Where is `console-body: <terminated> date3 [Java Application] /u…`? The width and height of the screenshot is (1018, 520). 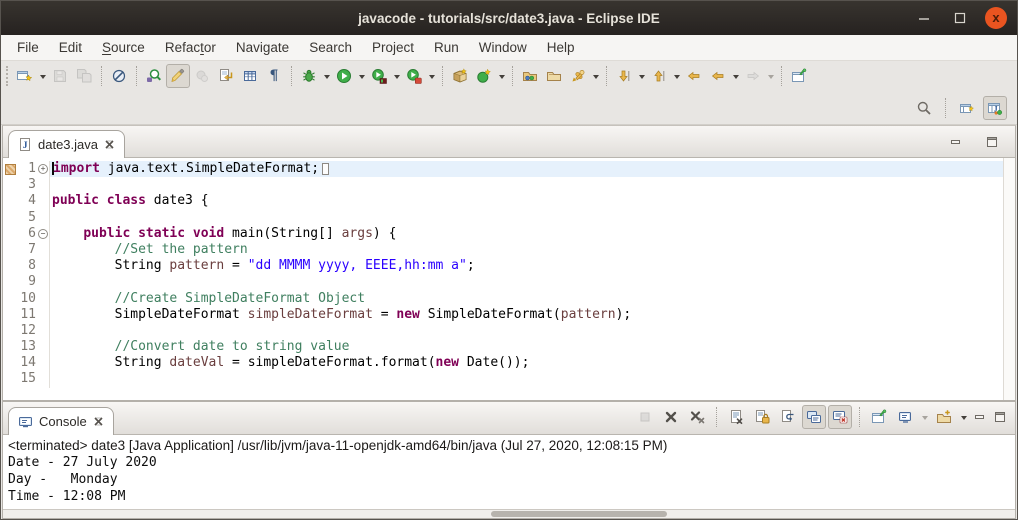
console-body: <terminated> date3 [Java Application] /u… is located at coordinates (509, 472).